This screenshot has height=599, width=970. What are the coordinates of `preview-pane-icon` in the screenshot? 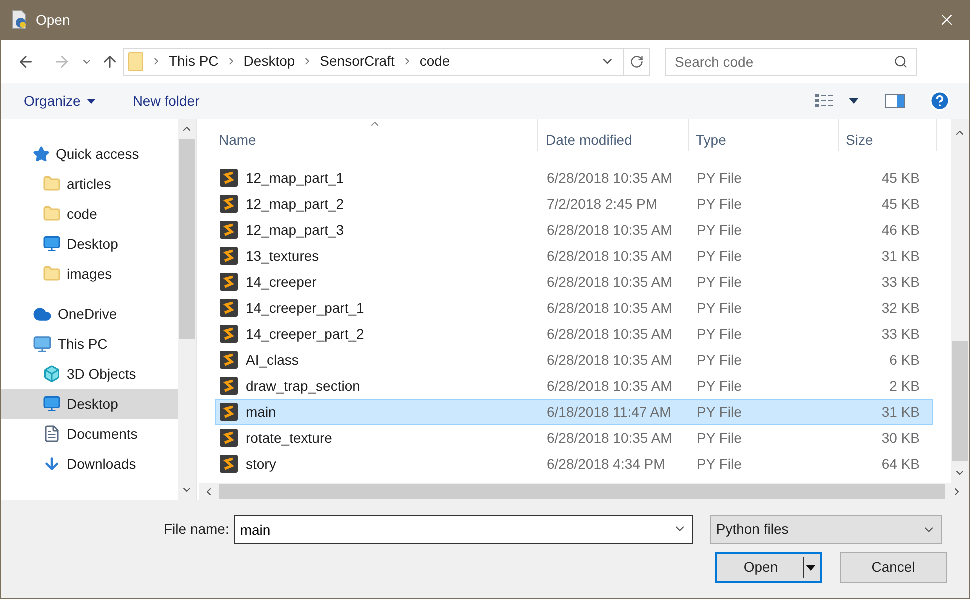 It's located at (895, 101).